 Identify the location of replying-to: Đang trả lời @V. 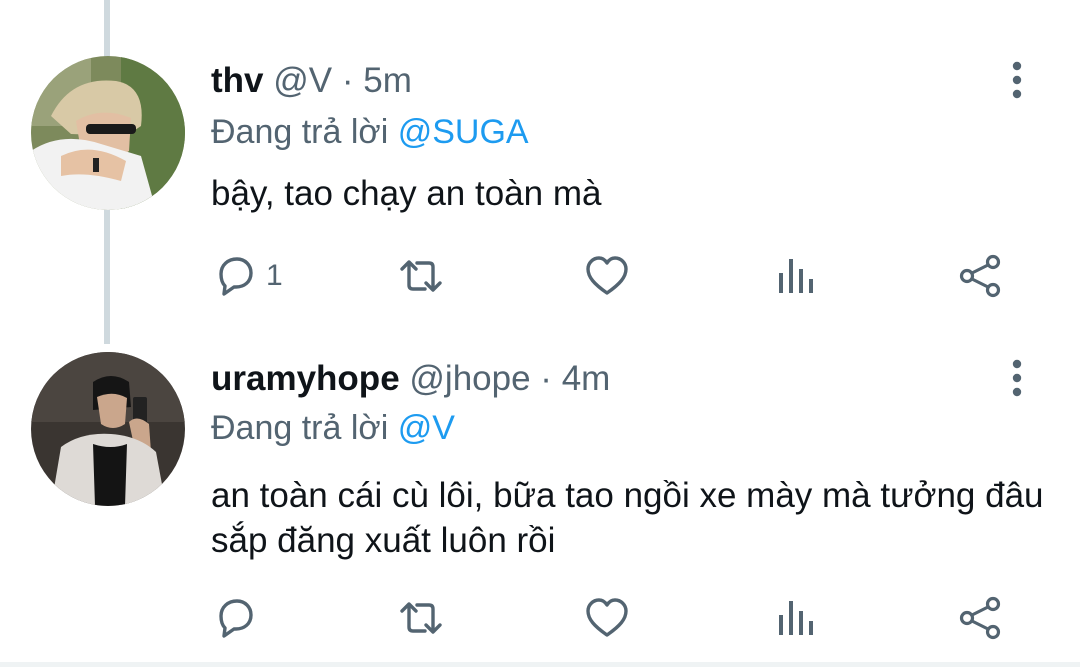
(333, 428).